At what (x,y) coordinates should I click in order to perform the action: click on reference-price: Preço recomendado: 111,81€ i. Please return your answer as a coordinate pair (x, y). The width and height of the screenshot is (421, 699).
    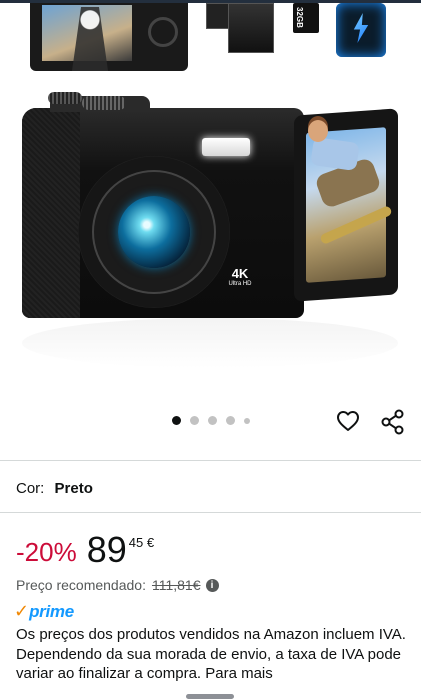
    Looking at the image, I should click on (117, 585).